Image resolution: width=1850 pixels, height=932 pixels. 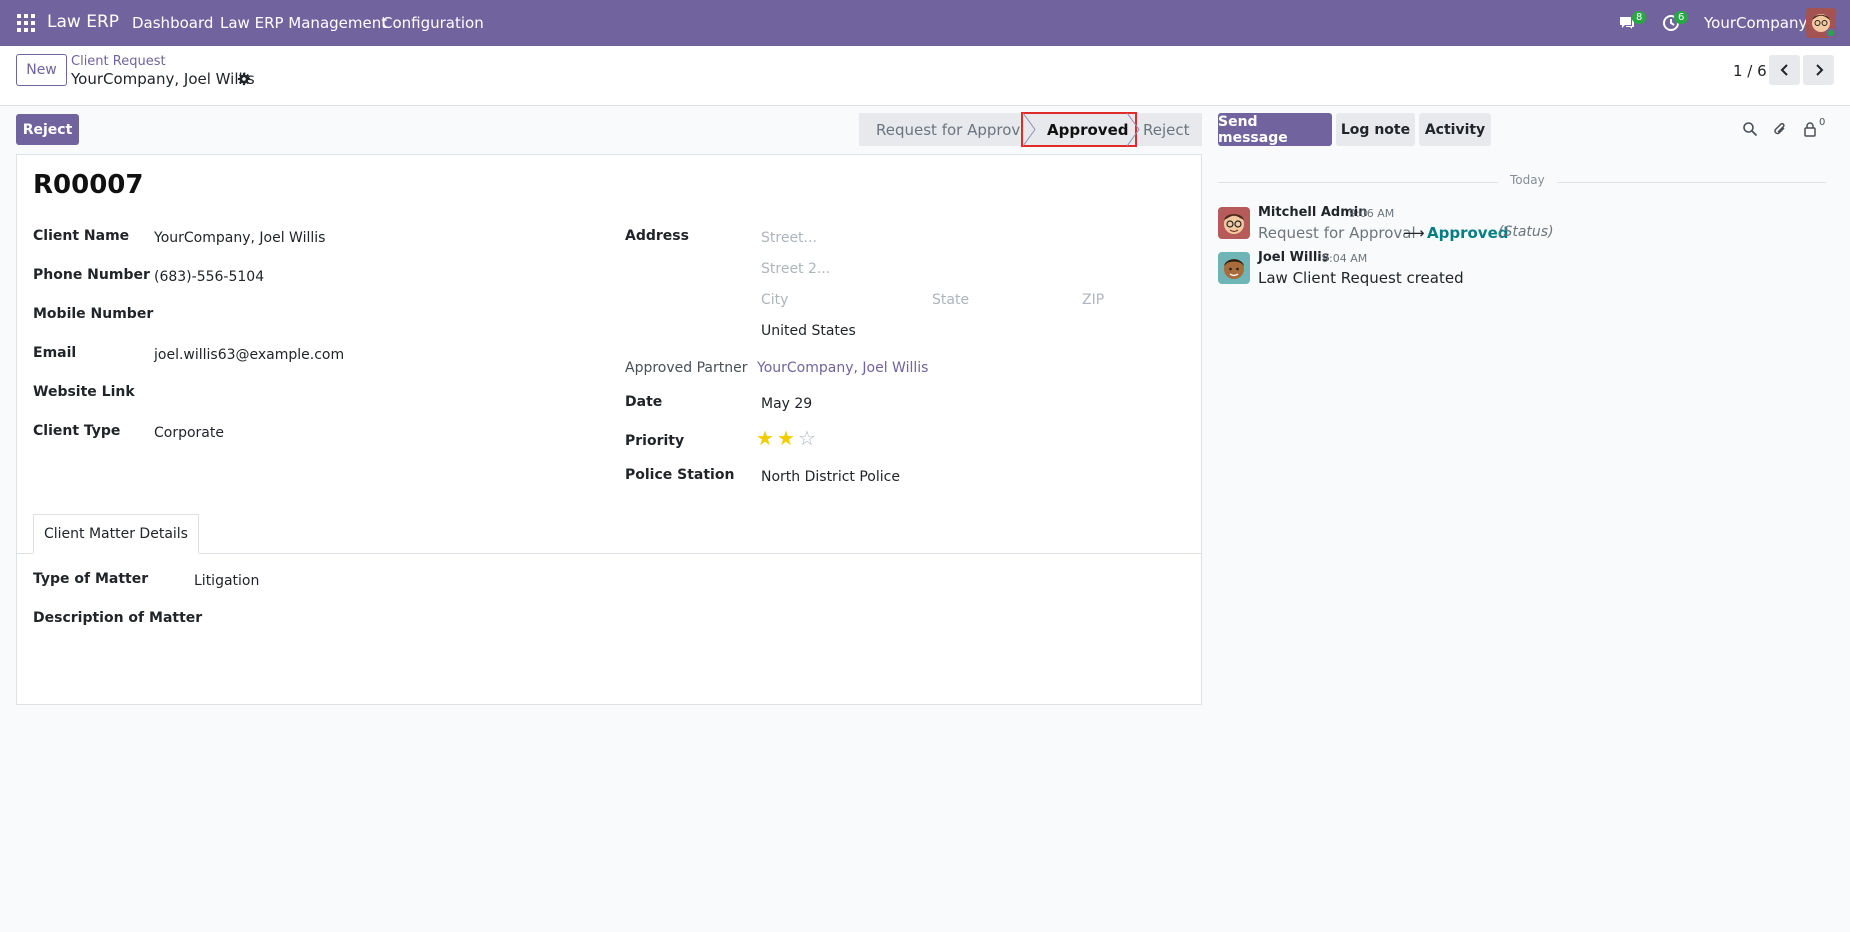 I want to click on record-reference: R00007, so click(x=88, y=185).